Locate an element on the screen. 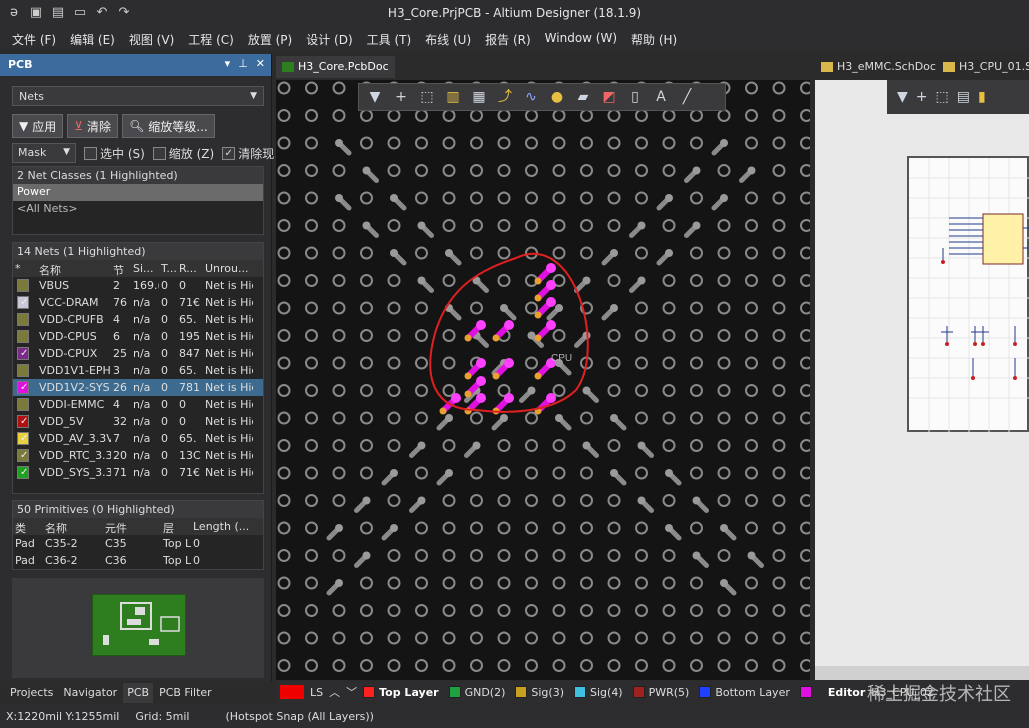 The width and height of the screenshot is (1029, 728). pin-icon: ⊥ is located at coordinates (243, 63).